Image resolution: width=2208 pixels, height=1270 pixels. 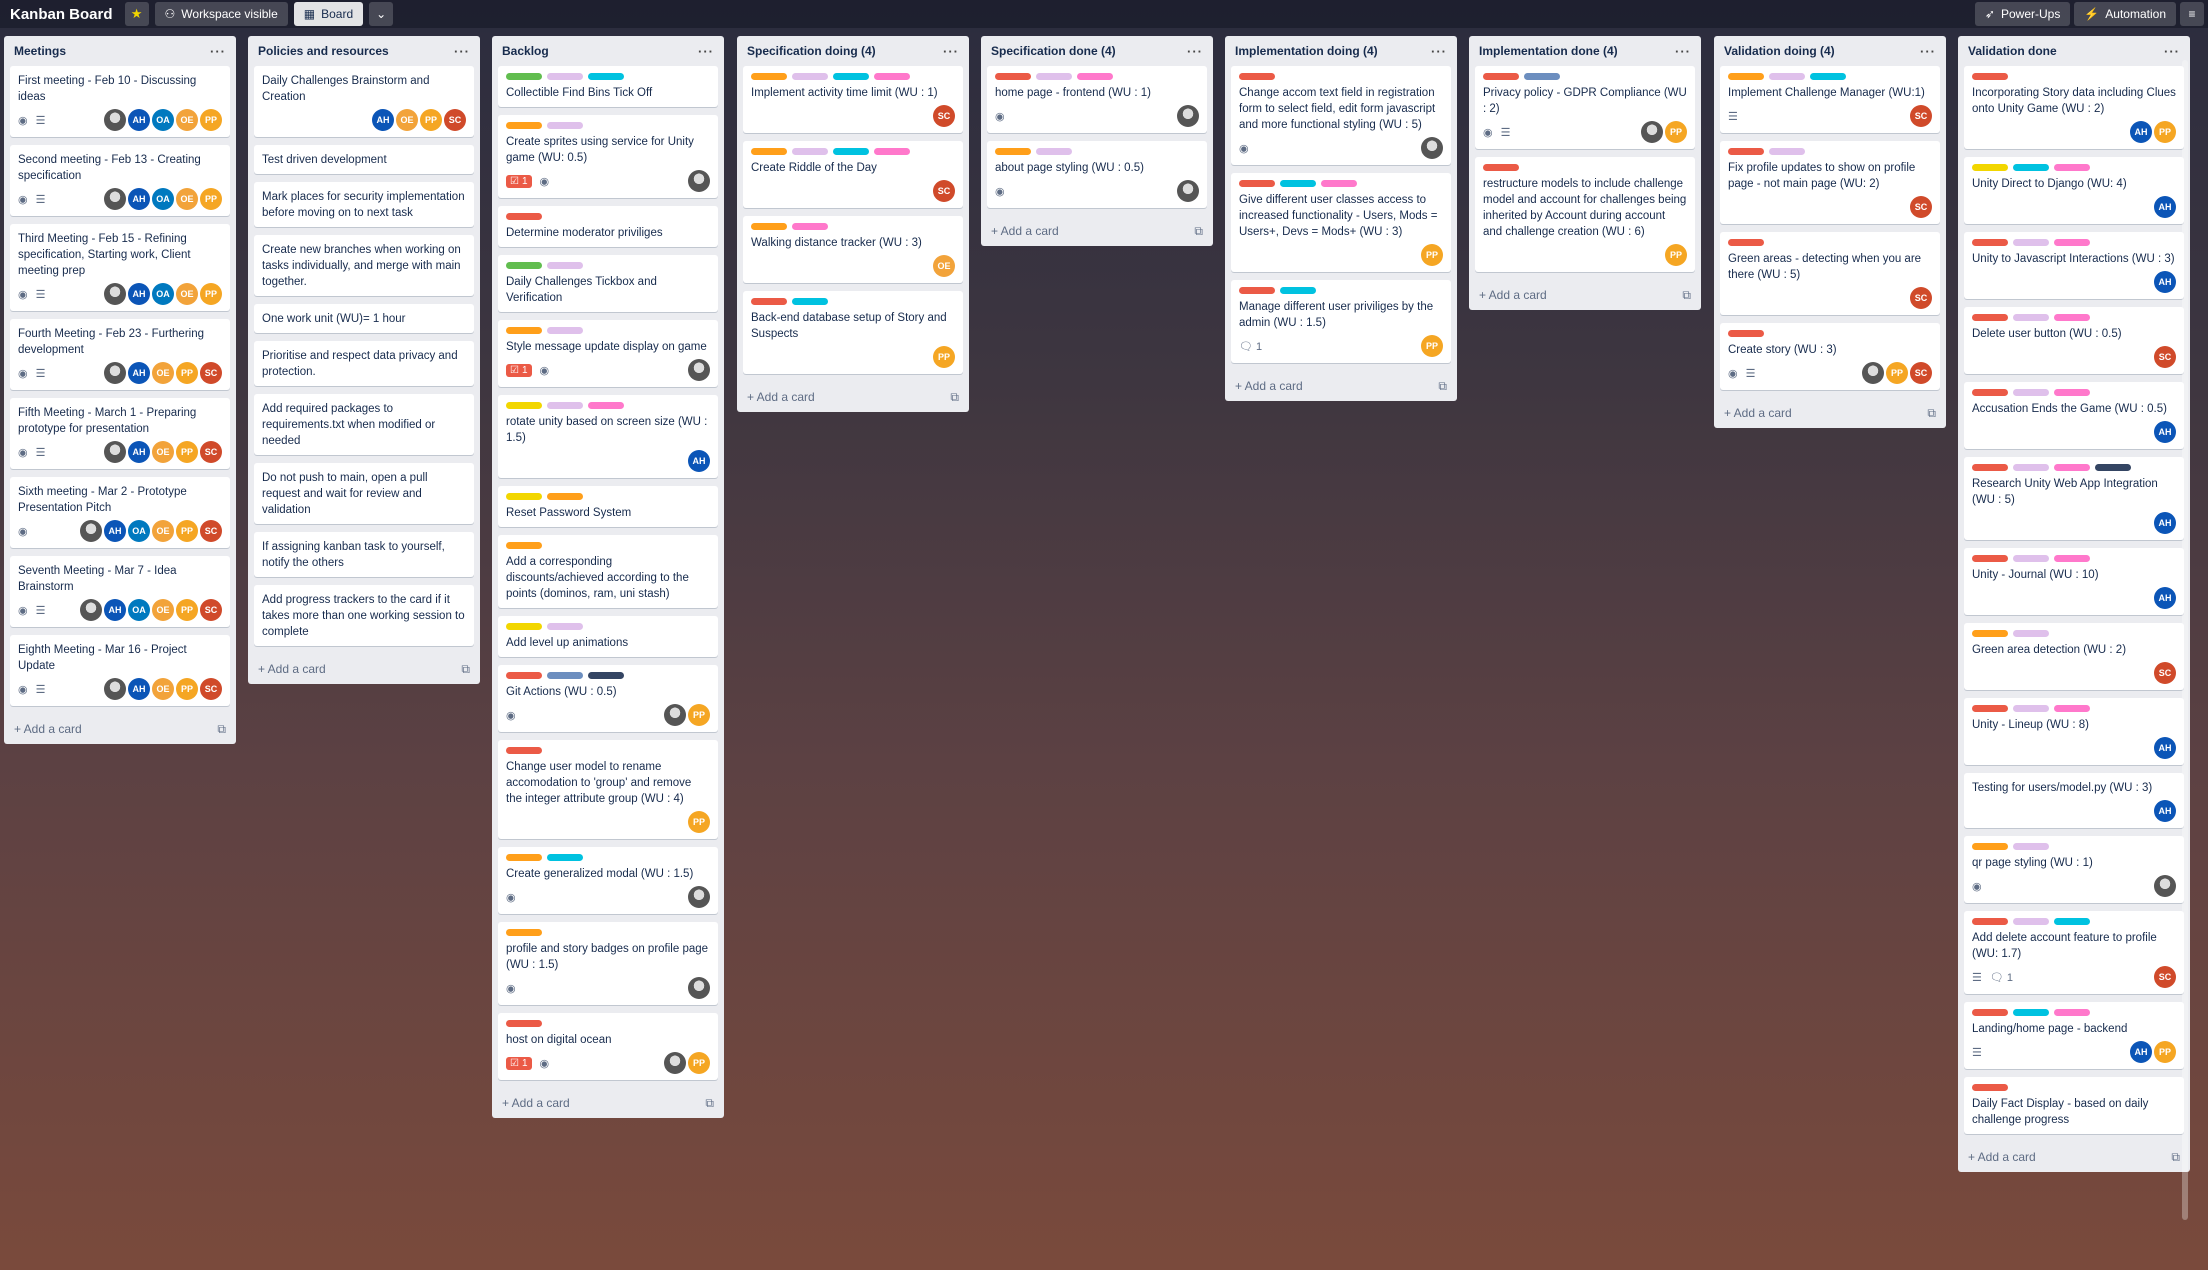 I want to click on card: Add level up animations, so click(x=608, y=636).